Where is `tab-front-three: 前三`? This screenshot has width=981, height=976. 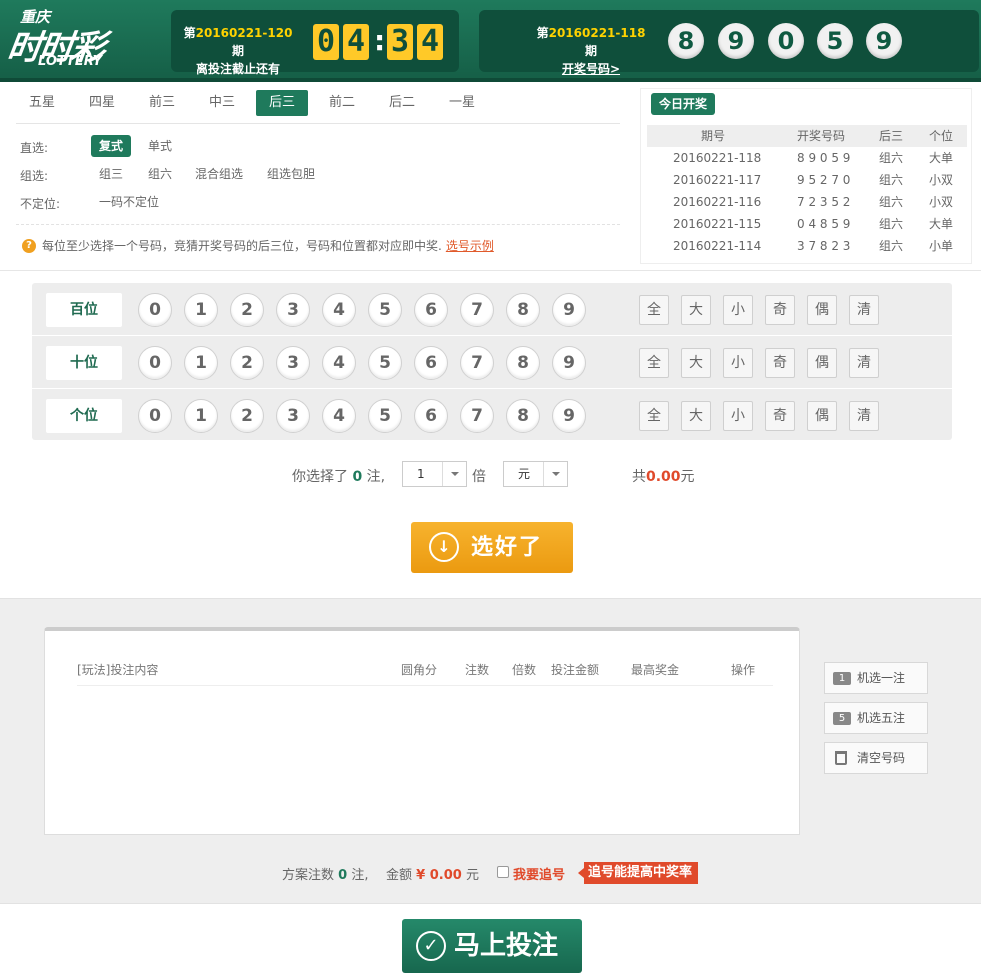 tab-front-three: 前三 is located at coordinates (162, 103).